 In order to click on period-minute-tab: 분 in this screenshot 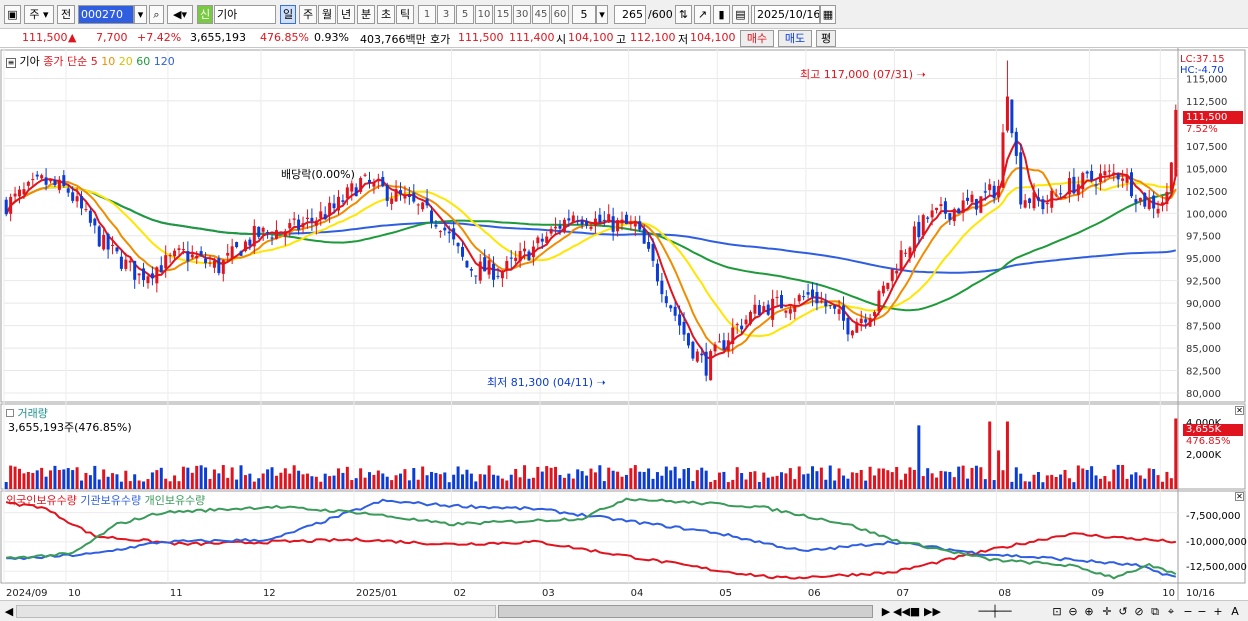, I will do `click(366, 14)`.